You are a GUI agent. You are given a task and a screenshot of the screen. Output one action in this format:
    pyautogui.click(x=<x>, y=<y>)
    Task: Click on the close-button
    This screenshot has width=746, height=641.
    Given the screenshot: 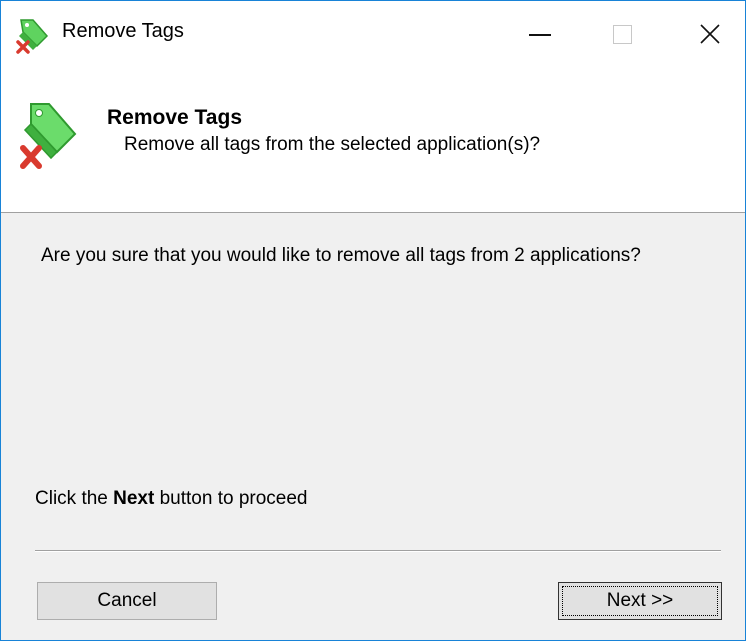 What is the action you would take?
    pyautogui.click(x=705, y=34)
    